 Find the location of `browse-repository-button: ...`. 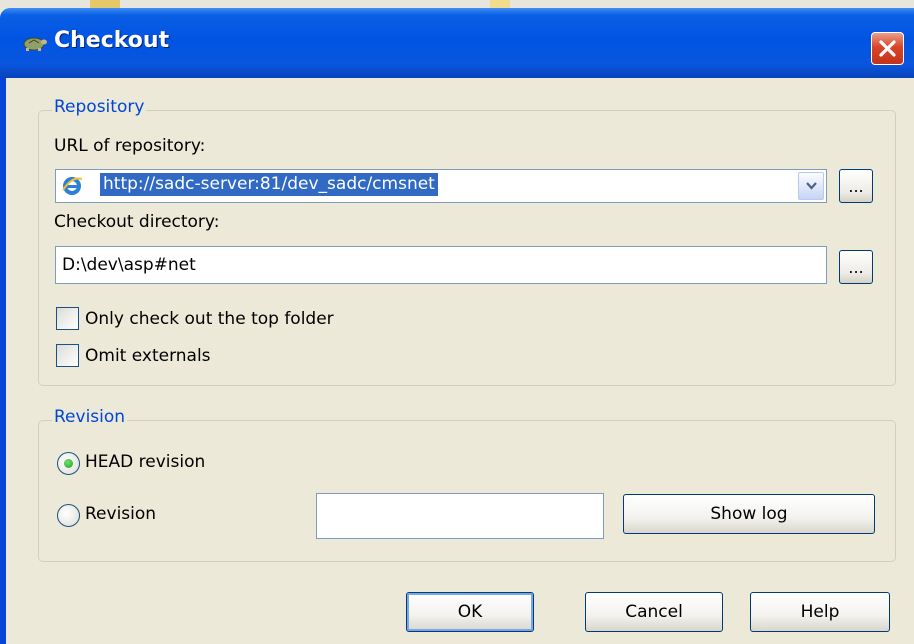

browse-repository-button: ... is located at coordinates (856, 186).